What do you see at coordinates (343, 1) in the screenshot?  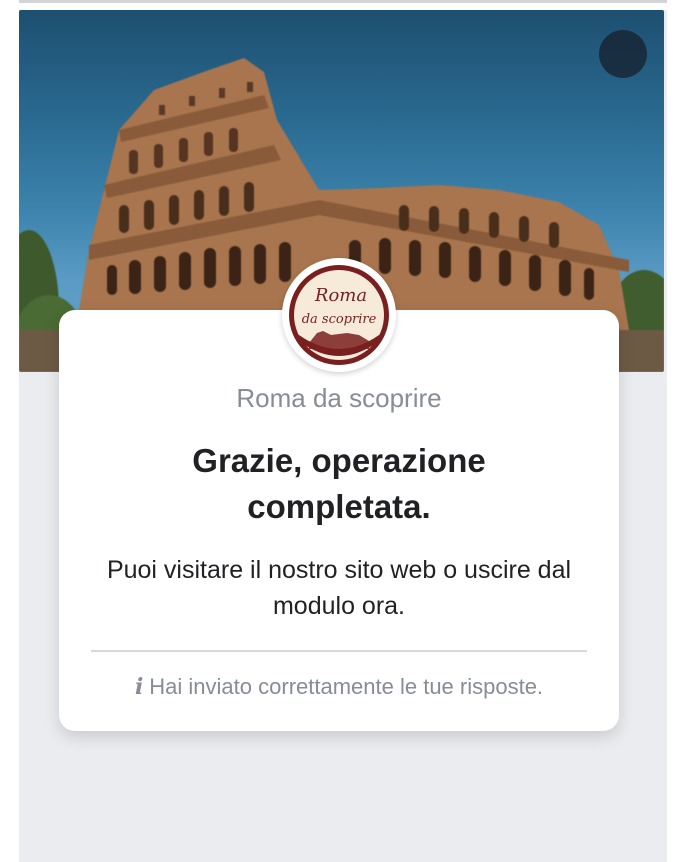 I see `top-divider` at bounding box center [343, 1].